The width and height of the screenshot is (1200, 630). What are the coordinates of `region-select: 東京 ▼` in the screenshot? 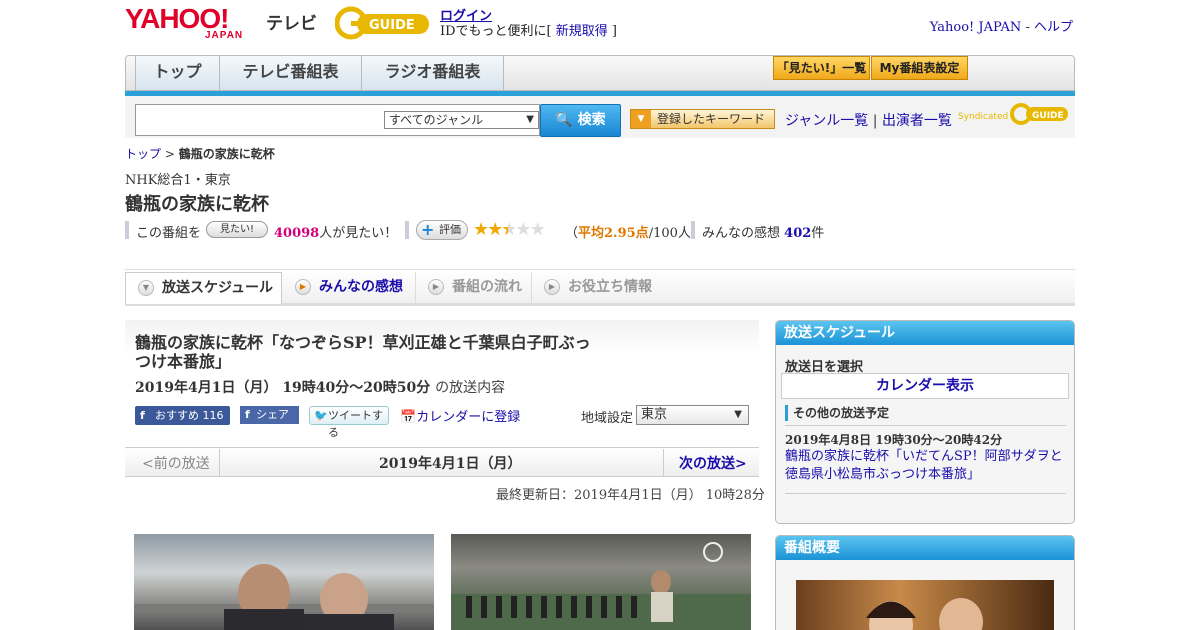 It's located at (692, 415).